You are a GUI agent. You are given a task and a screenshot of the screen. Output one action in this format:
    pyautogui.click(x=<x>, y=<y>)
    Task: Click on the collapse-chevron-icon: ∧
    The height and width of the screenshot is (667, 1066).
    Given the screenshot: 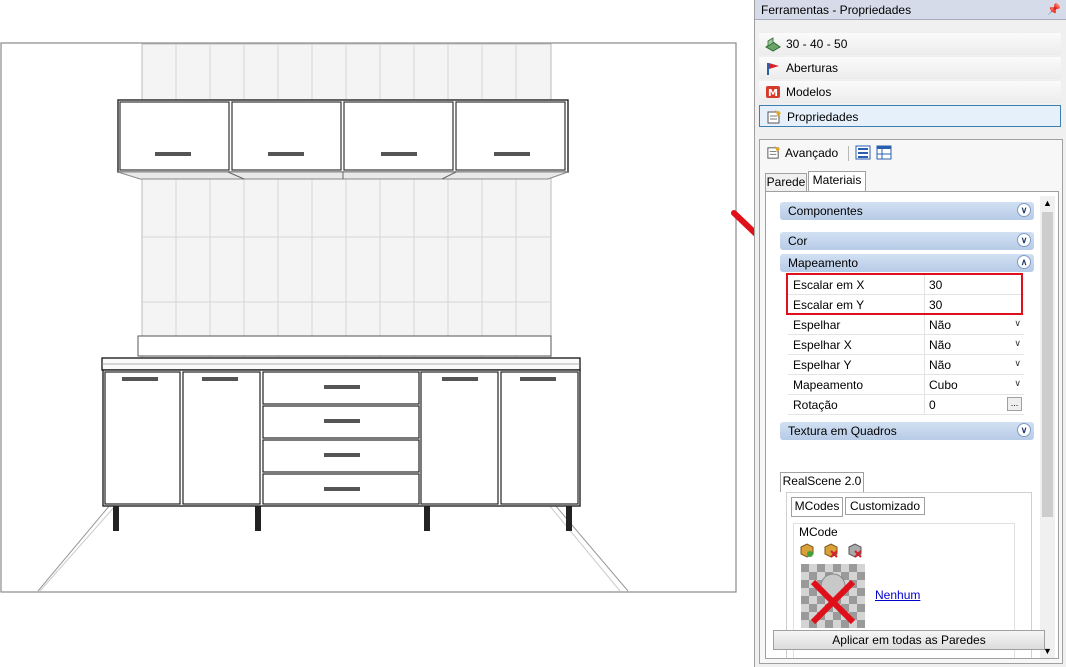 What is the action you would take?
    pyautogui.click(x=1024, y=262)
    